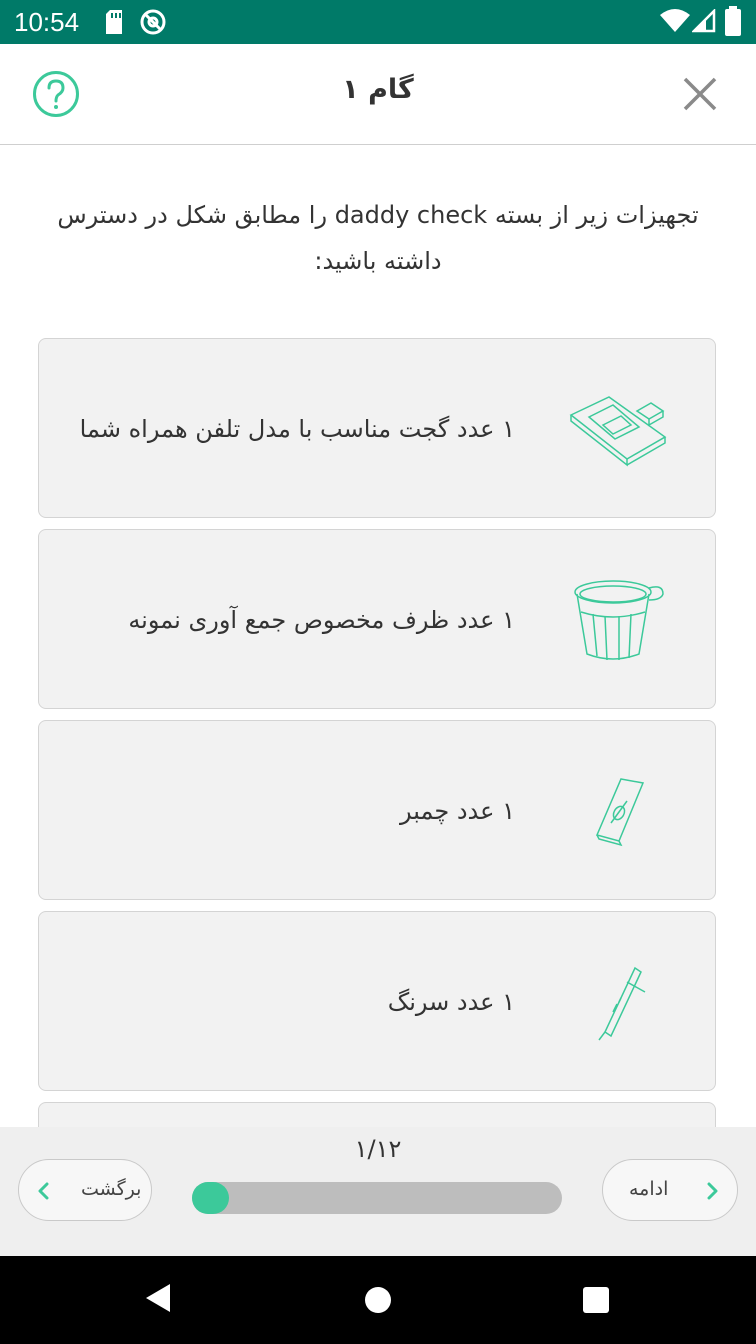 Image resolution: width=756 pixels, height=1344 pixels. I want to click on equipment-card-gadget: ۱ عدد گجت مناسب با مدل تلفن همراه شما, so click(377, 428).